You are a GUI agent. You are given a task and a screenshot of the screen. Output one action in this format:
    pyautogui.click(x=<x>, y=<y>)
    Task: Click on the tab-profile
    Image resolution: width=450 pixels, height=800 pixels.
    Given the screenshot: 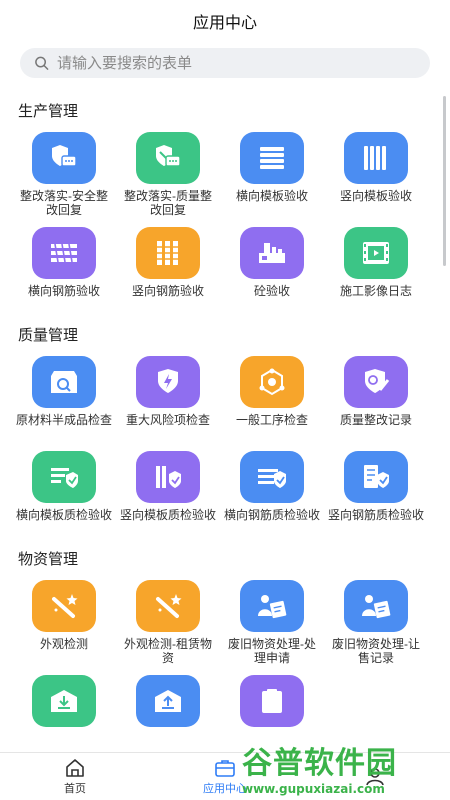 What is the action you would take?
    pyautogui.click(x=375, y=776)
    